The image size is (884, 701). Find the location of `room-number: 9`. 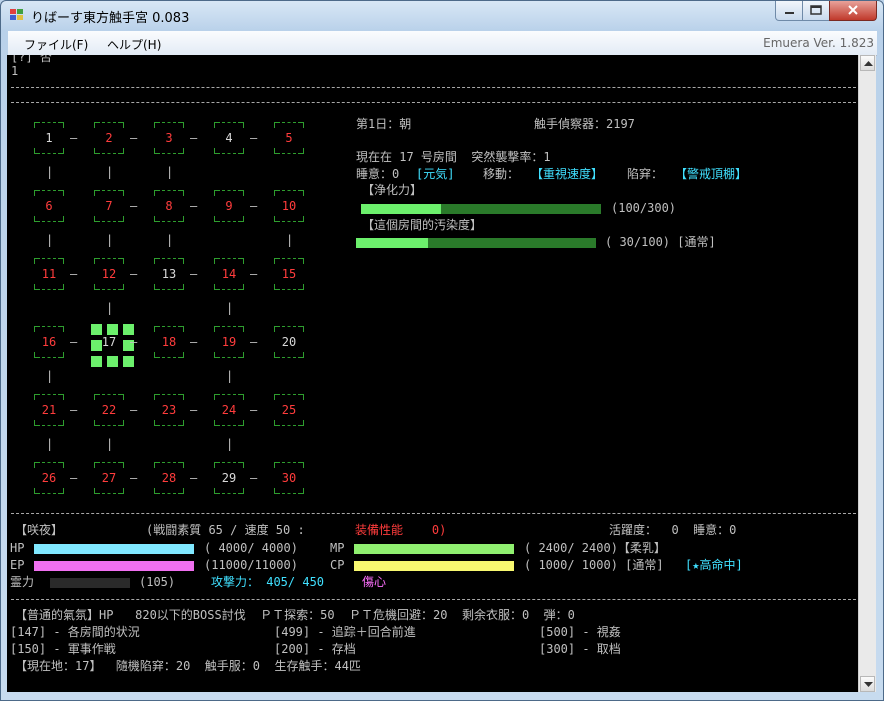

room-number: 9 is located at coordinates (229, 206).